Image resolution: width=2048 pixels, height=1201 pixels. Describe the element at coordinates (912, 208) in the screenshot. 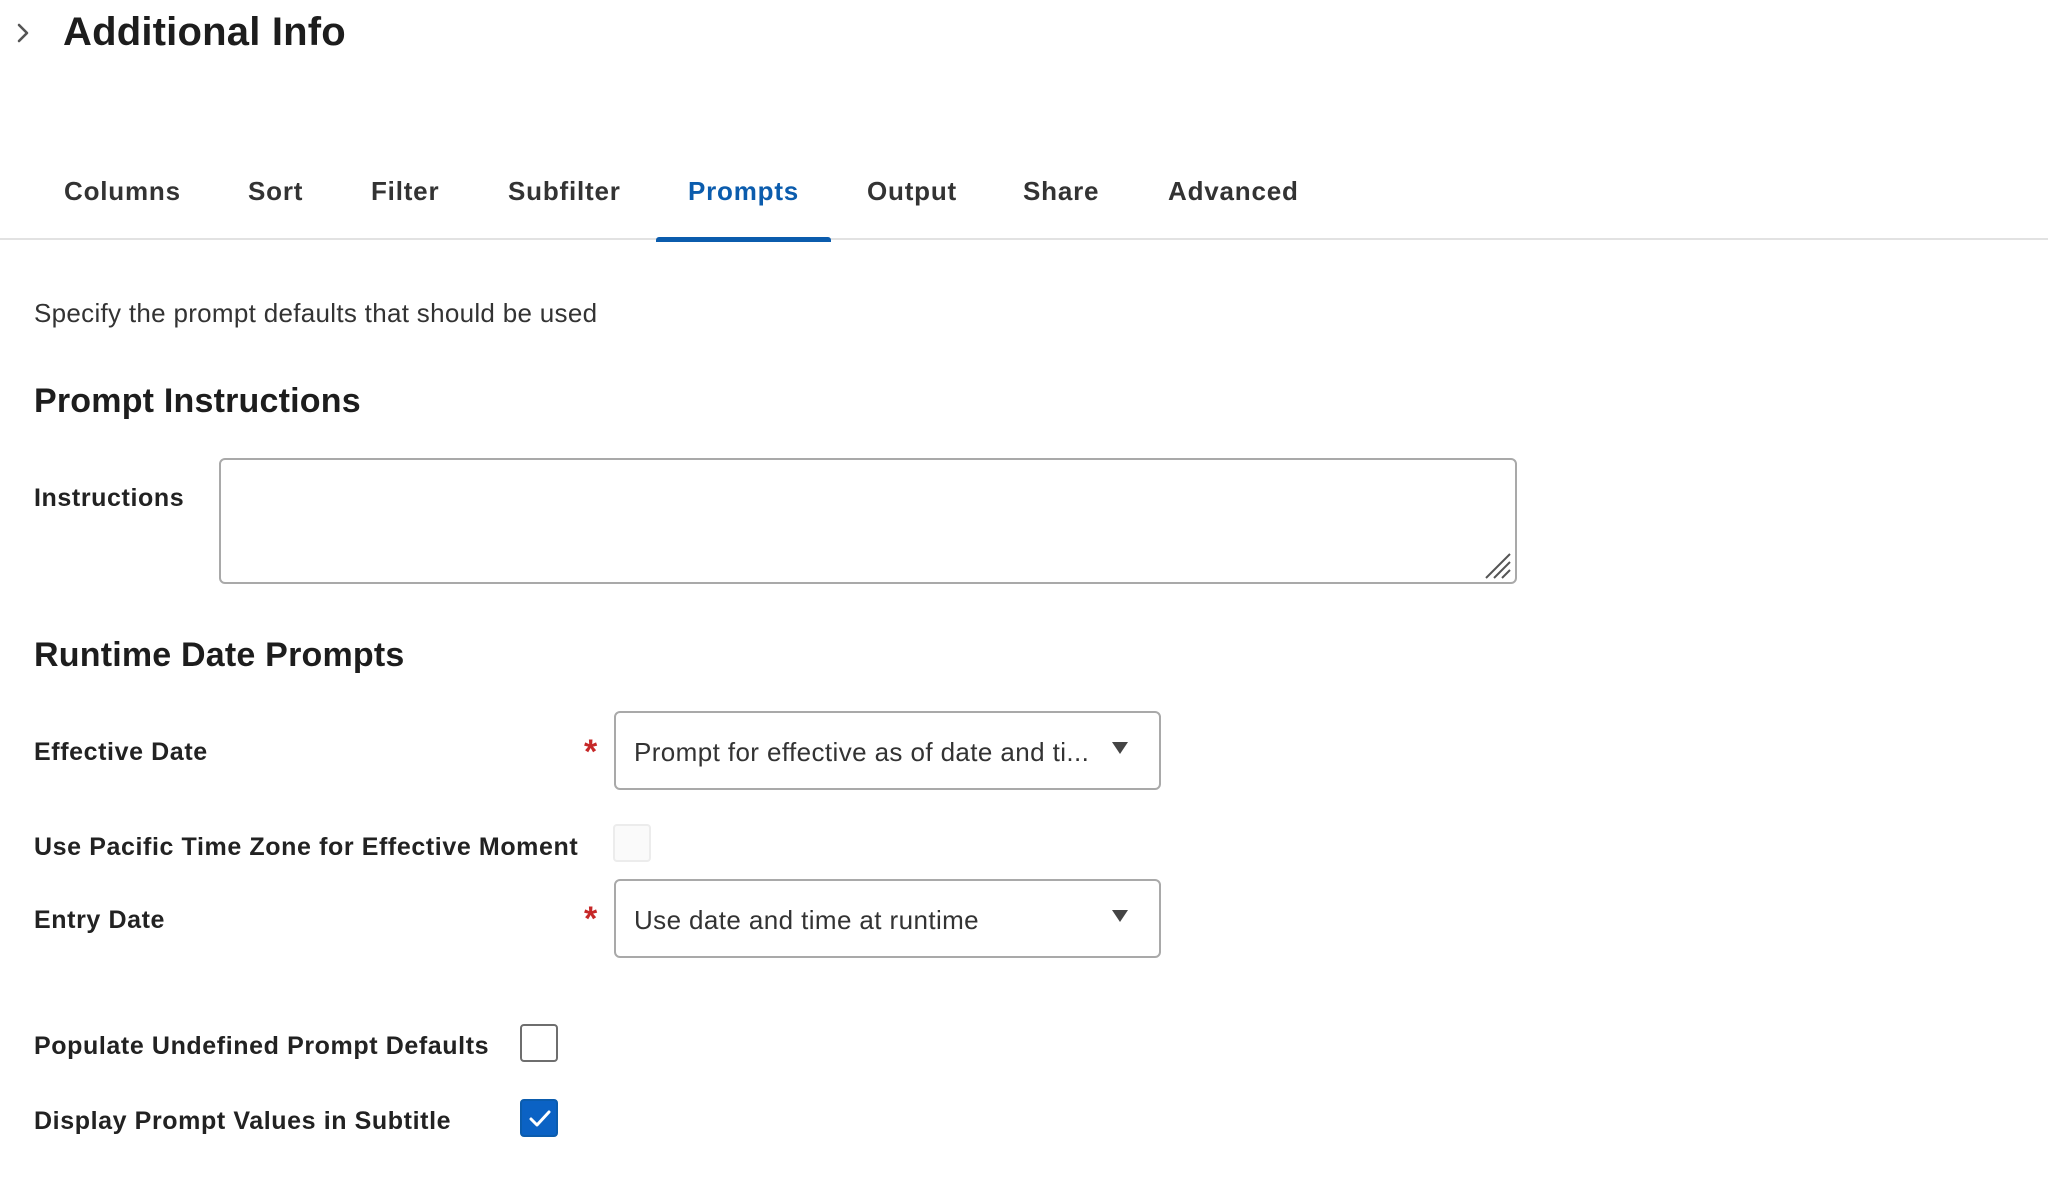

I see `tab-output: Output` at that location.